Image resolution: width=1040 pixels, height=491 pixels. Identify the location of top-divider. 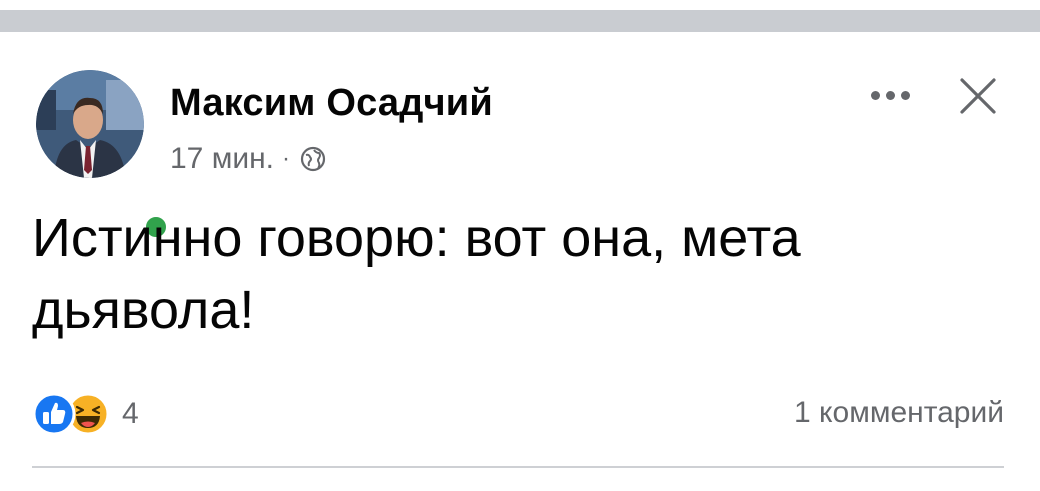
(520, 16).